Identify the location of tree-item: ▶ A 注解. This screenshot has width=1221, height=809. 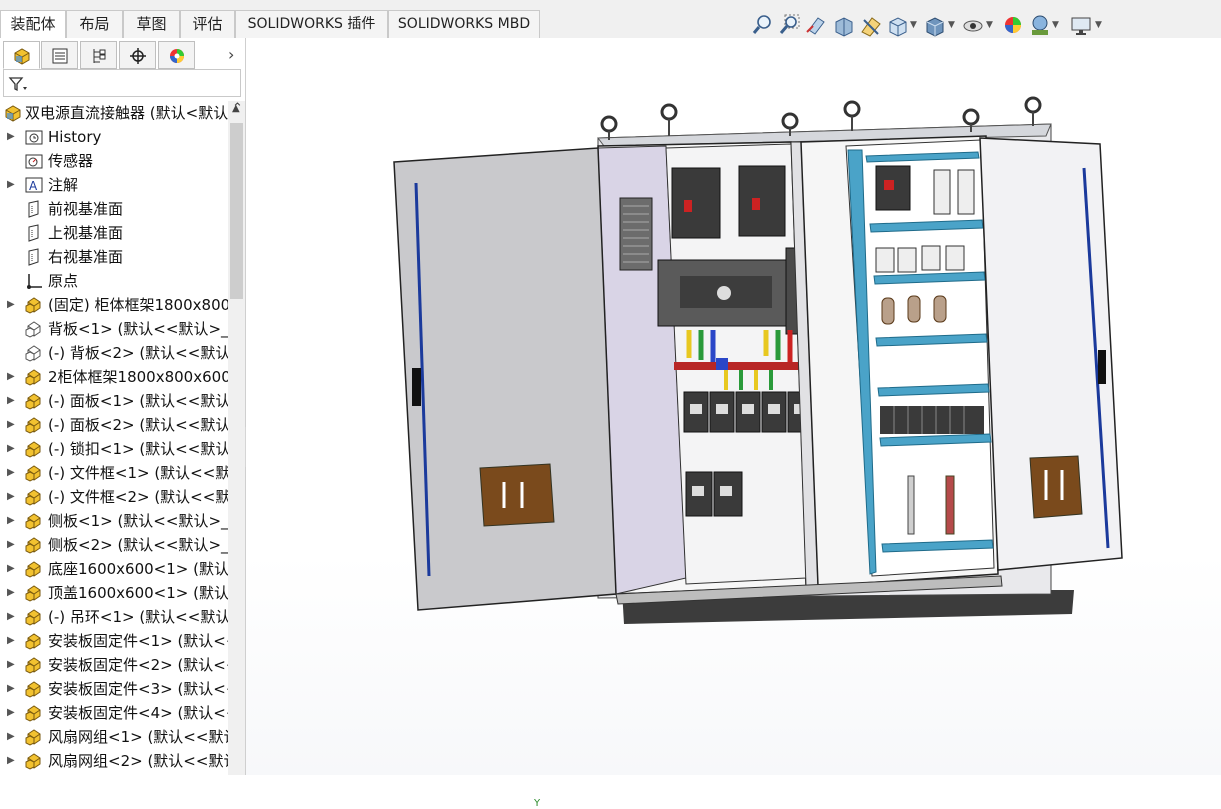
(114, 185).